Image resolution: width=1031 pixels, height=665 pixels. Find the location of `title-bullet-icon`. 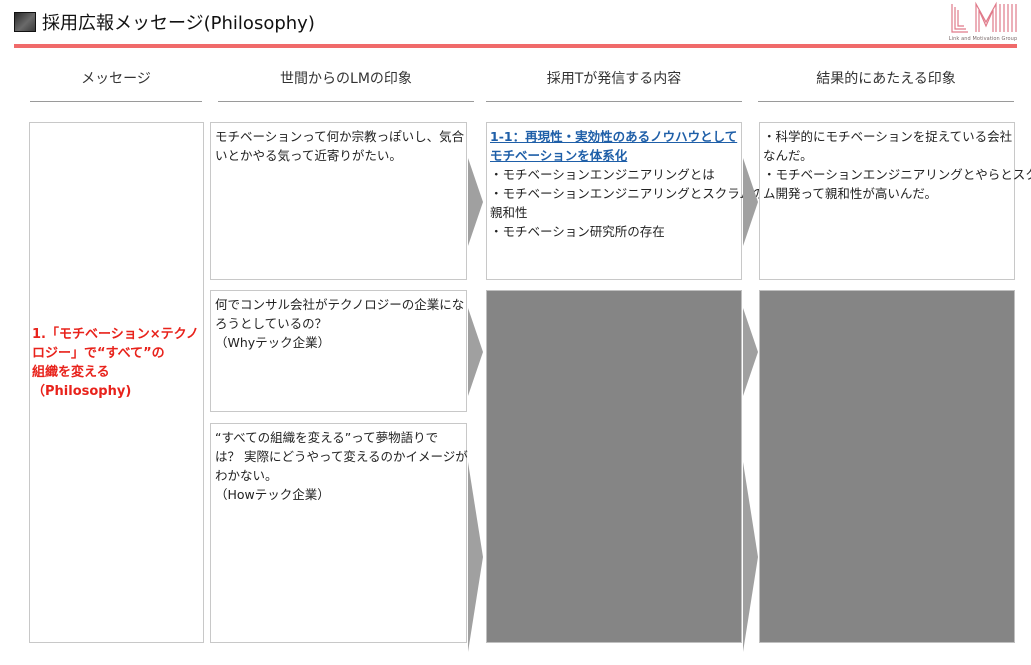

title-bullet-icon is located at coordinates (25, 22).